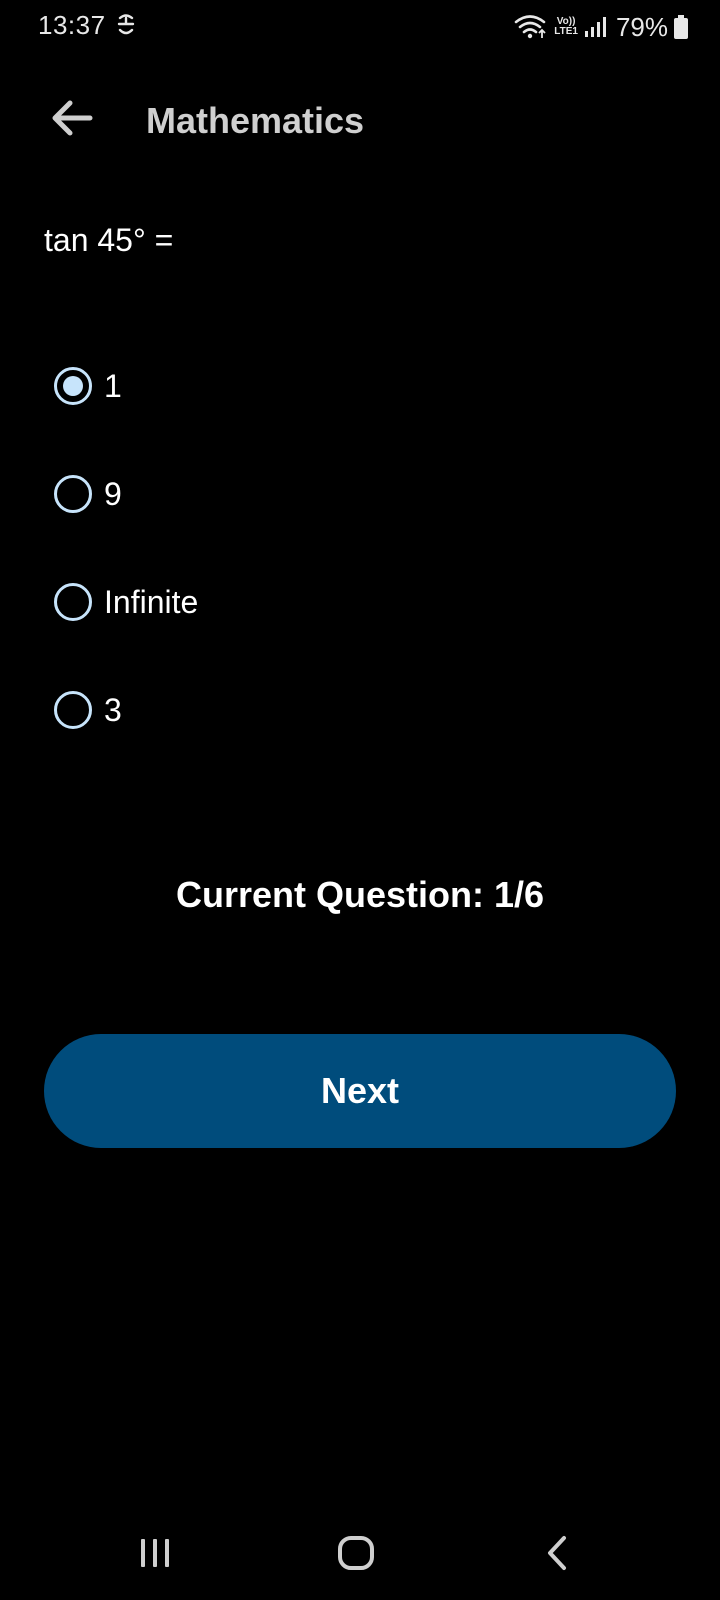  What do you see at coordinates (641, 26) in the screenshot?
I see `battery-percent: 79%` at bounding box center [641, 26].